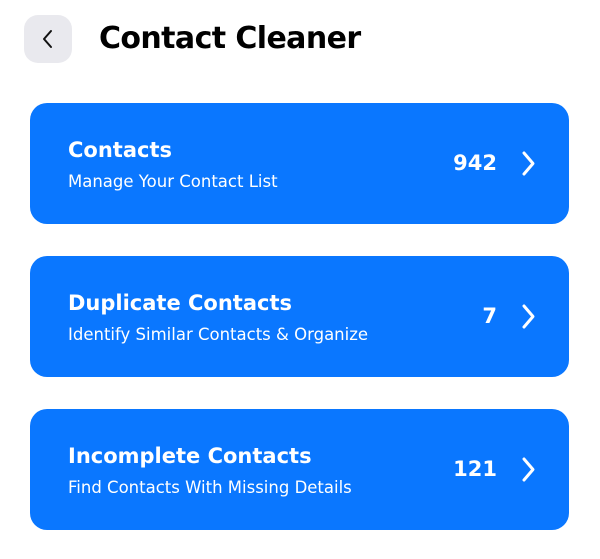  What do you see at coordinates (230, 38) in the screenshot?
I see `page-title: Contact Cleaner` at bounding box center [230, 38].